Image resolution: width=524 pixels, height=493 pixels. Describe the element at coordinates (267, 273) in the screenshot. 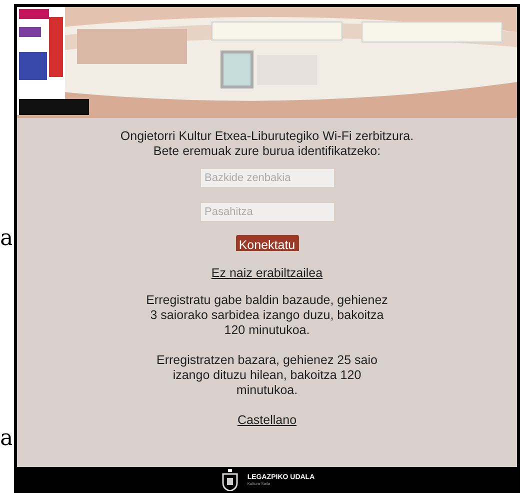

I see `guest-link: Ez naiz erabiltzailea` at that location.